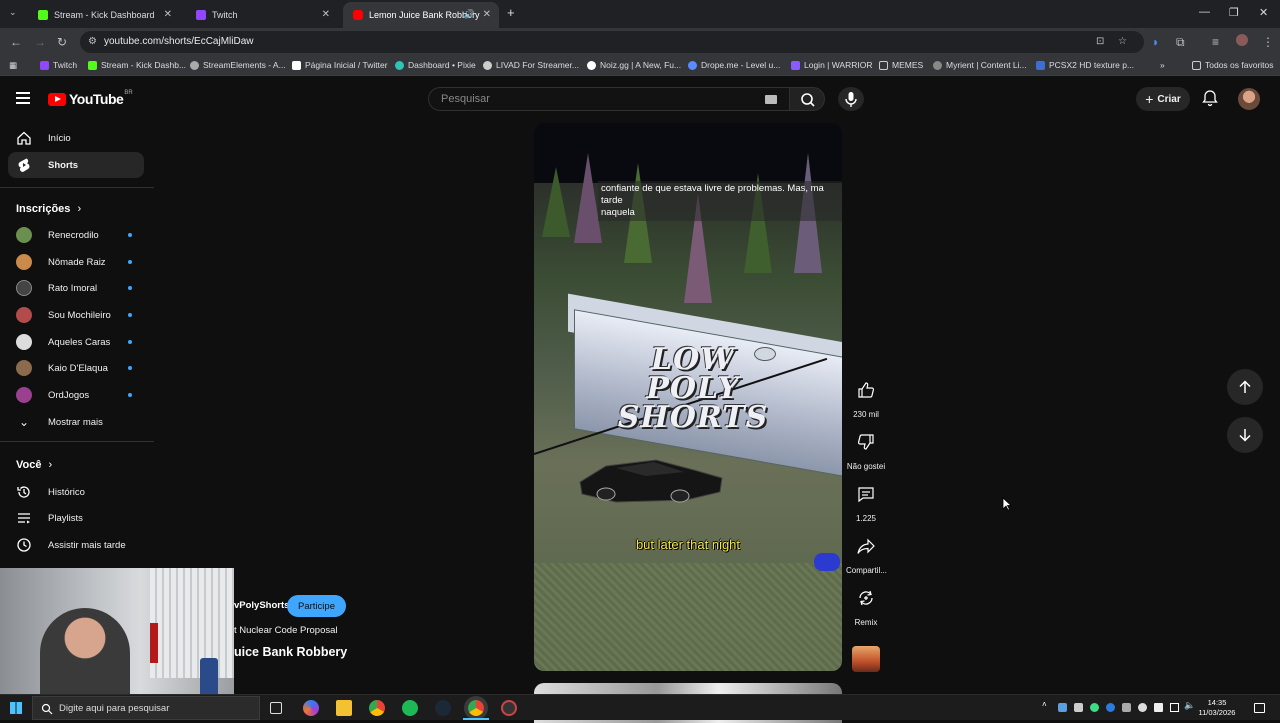 The width and height of the screenshot is (1280, 723). What do you see at coordinates (901, 65) in the screenshot?
I see `bookmark-folder: MEMES` at bounding box center [901, 65].